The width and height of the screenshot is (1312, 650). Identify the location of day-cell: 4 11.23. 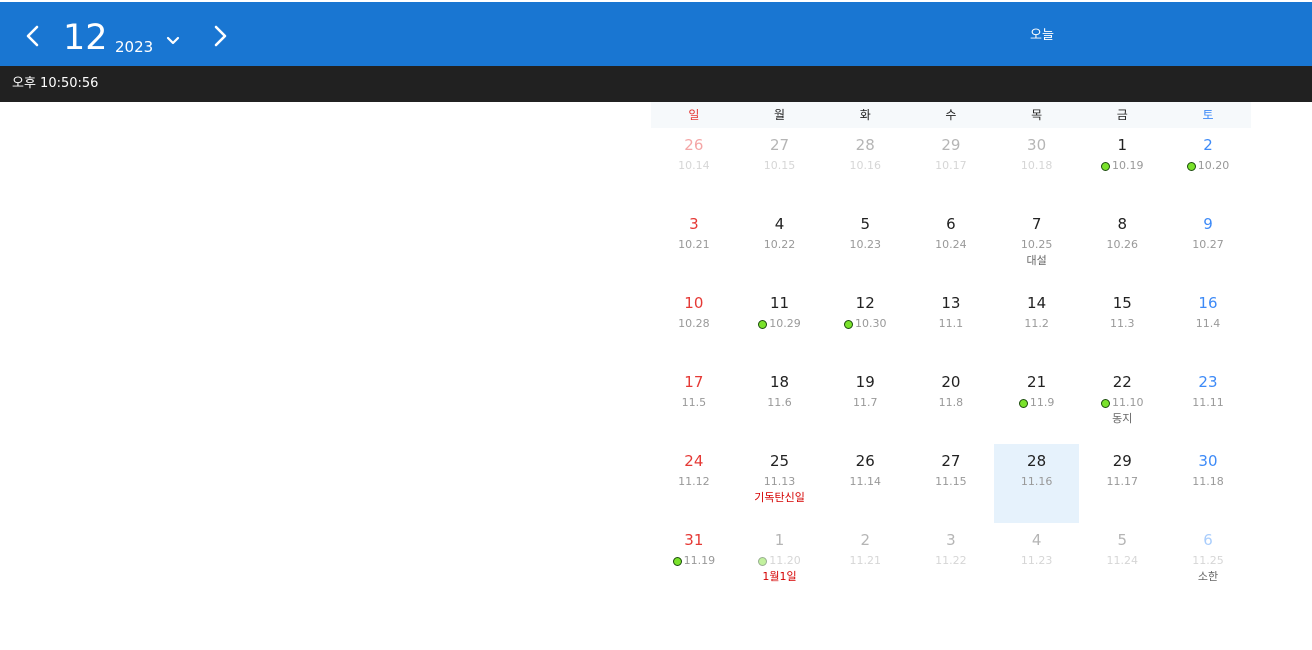
(1037, 562).